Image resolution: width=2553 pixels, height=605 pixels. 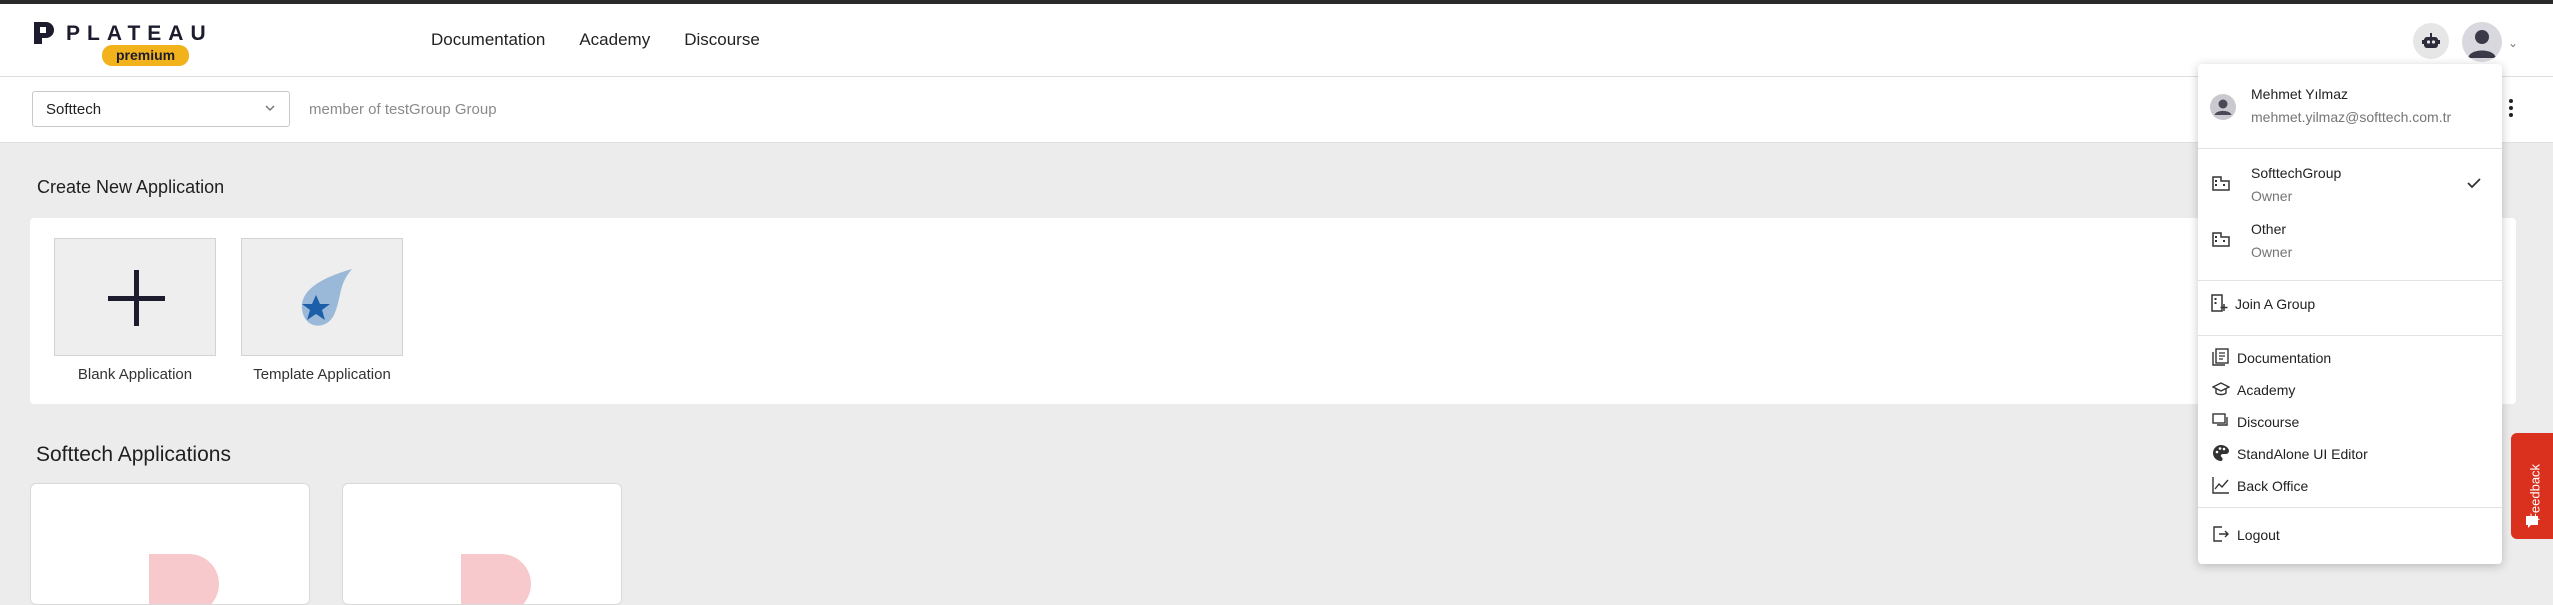 I want to click on user-name: Mehmet Yılmaz, so click(x=2299, y=94).